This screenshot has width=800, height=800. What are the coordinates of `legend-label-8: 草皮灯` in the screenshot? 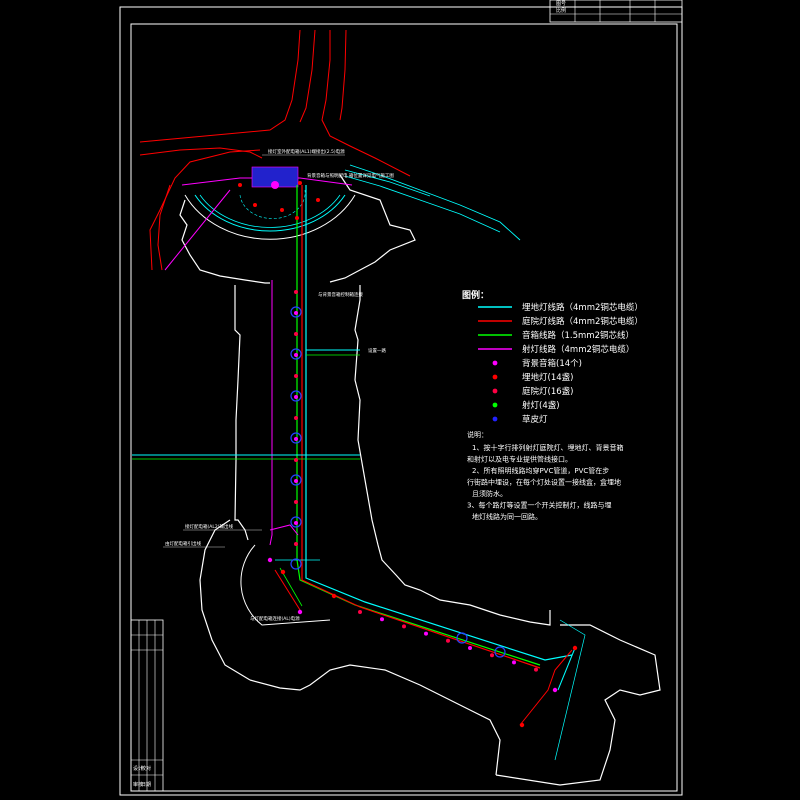 It's located at (535, 419).